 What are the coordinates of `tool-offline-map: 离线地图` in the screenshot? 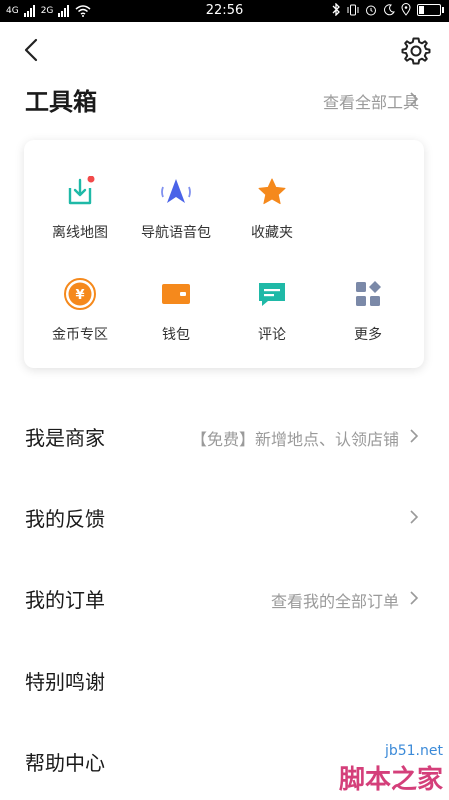 It's located at (80, 221).